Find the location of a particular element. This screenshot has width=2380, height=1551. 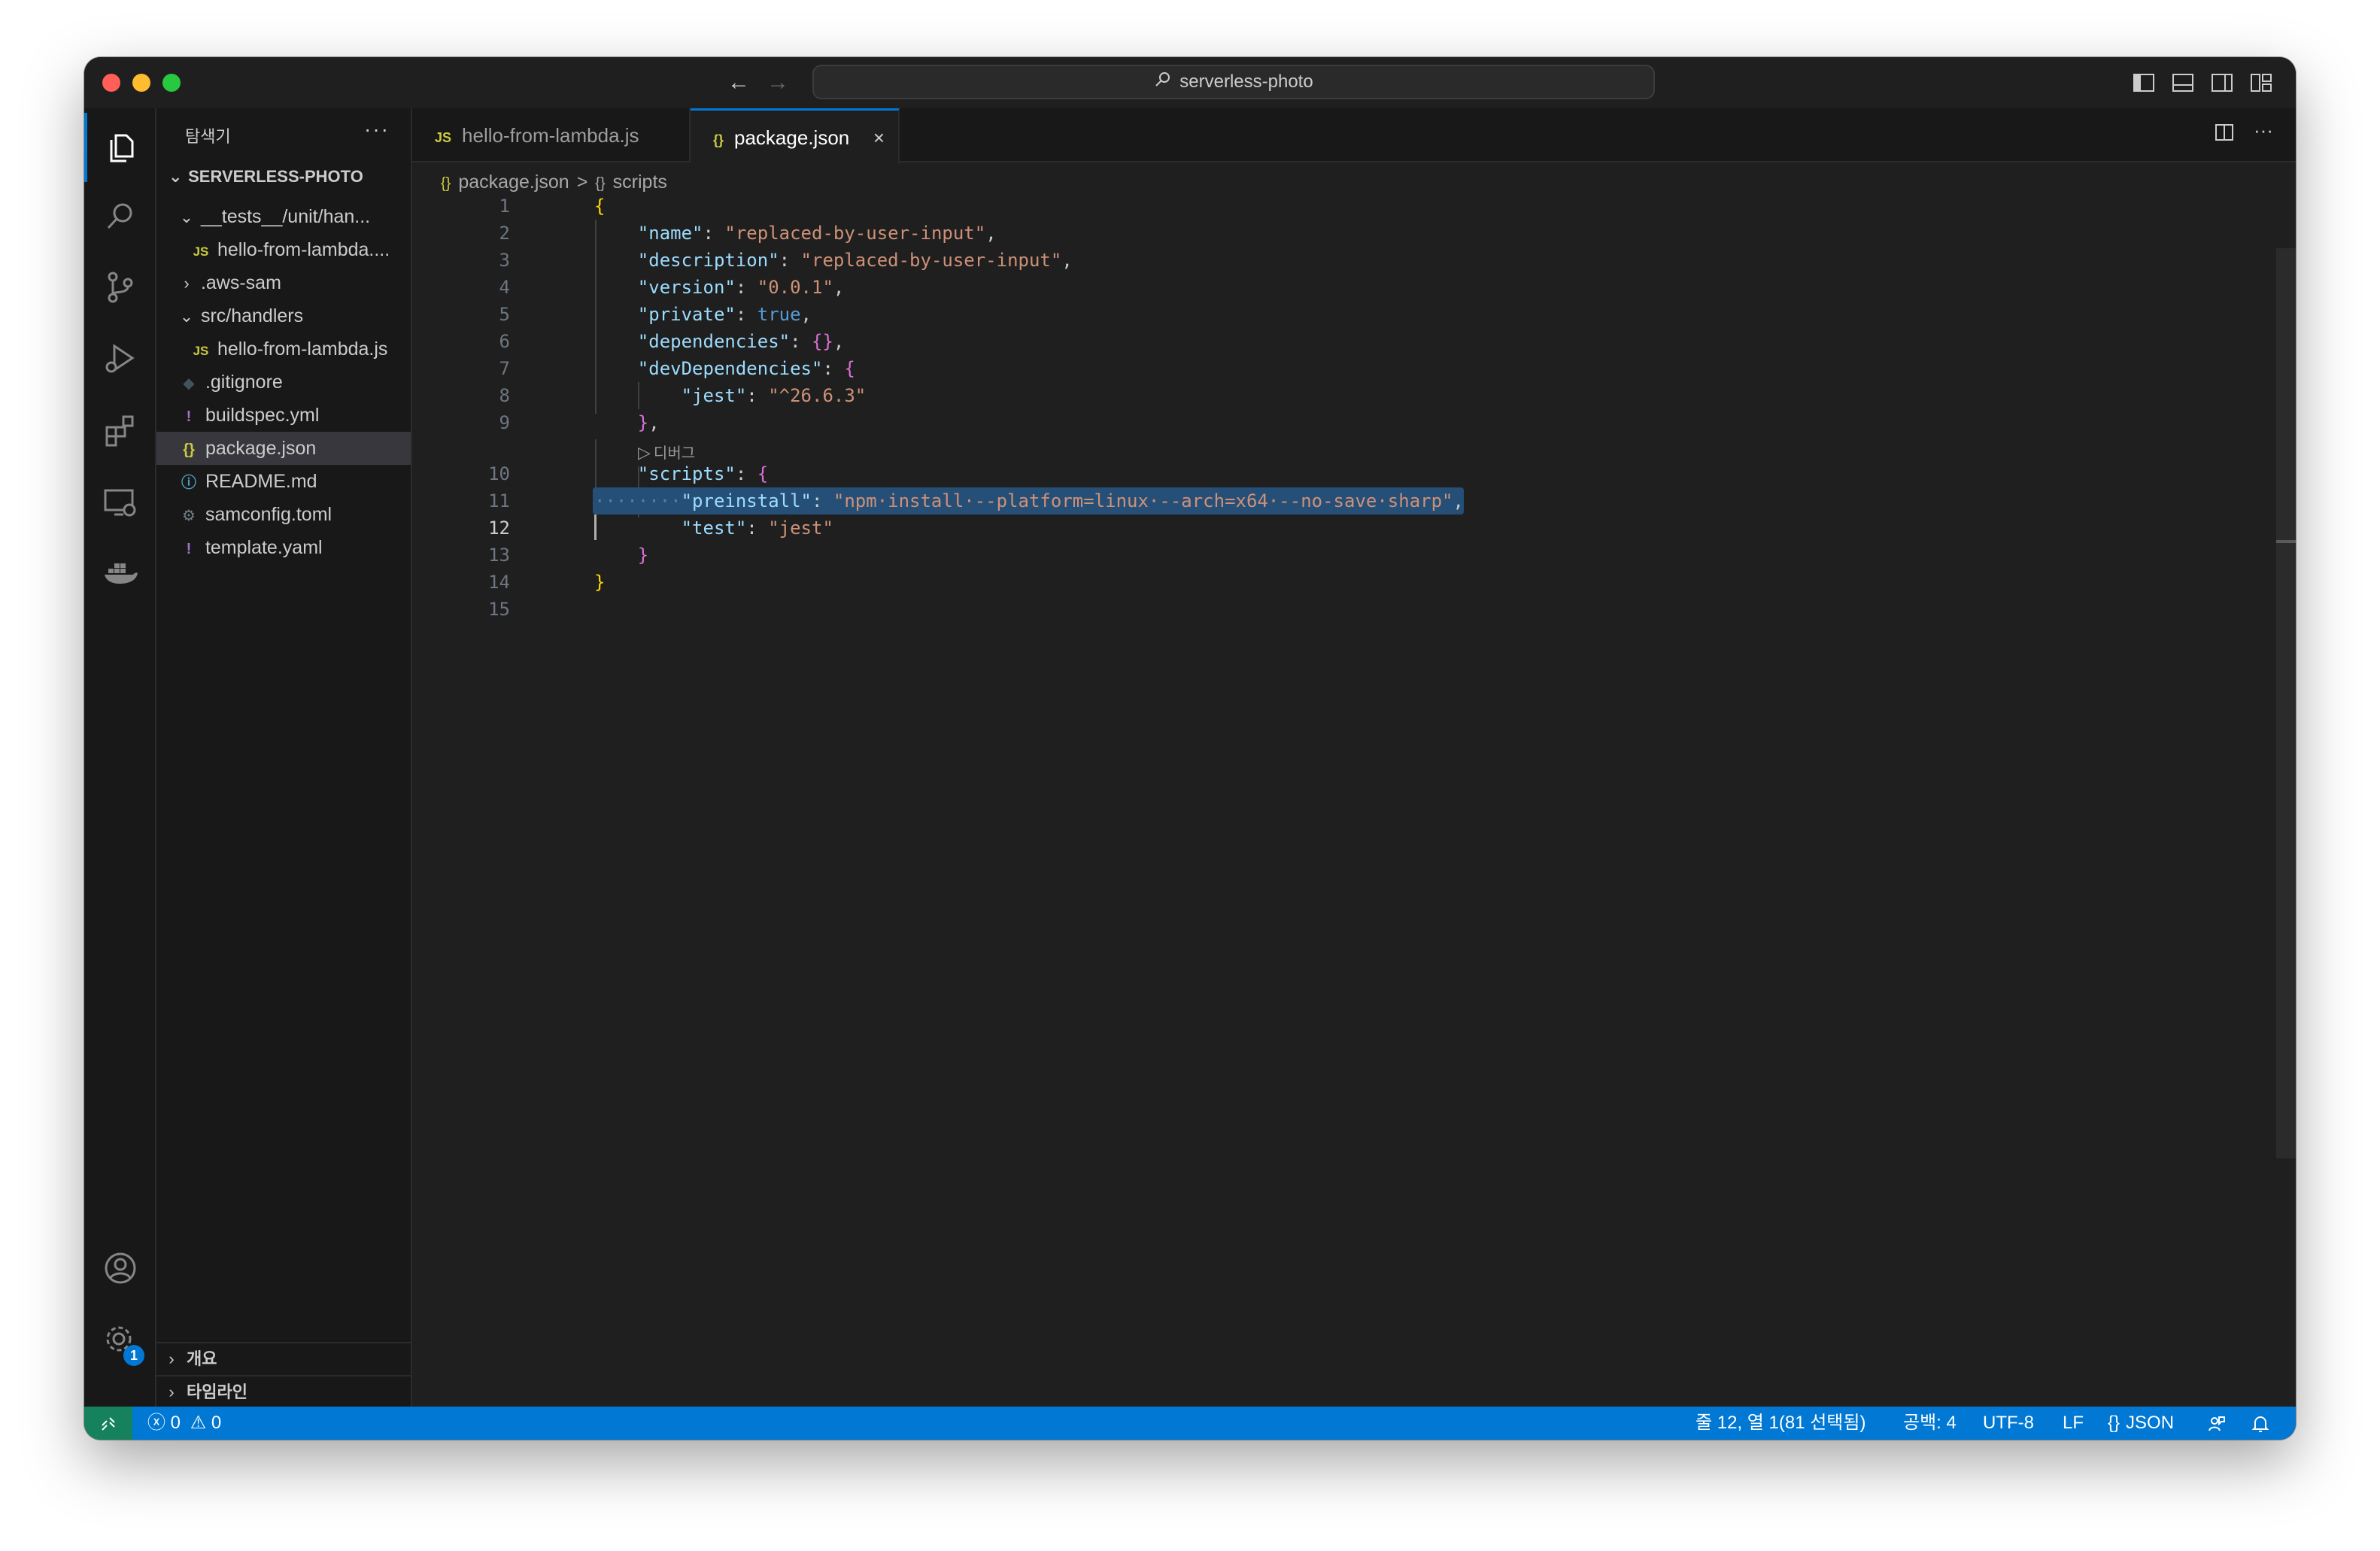

tree-item-label: template.yaml is located at coordinates (264, 547).